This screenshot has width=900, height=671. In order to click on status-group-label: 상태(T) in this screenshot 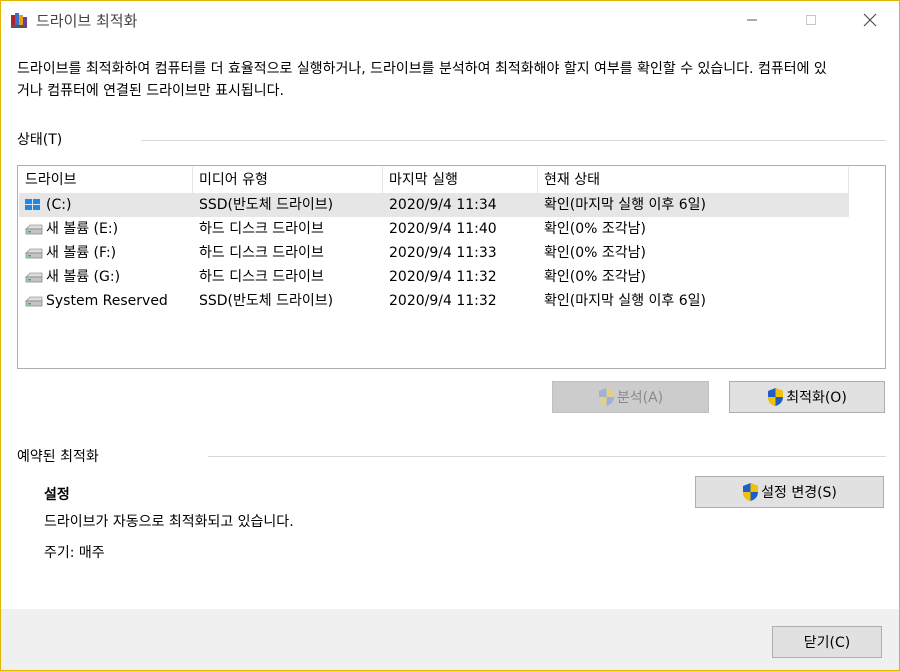, I will do `click(40, 140)`.